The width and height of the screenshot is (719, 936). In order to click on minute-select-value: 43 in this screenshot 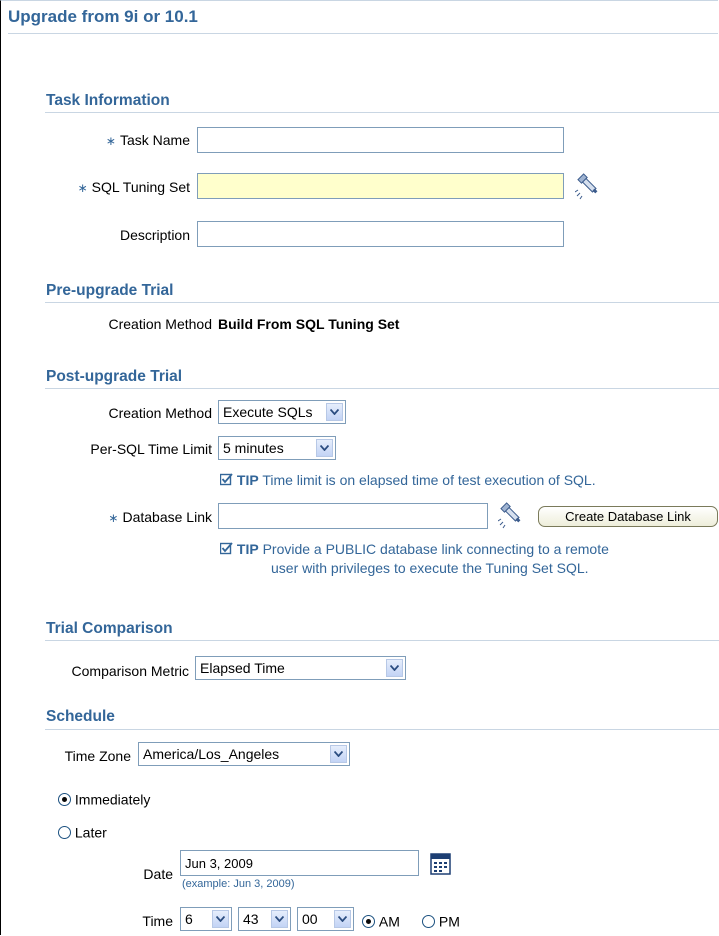, I will do `click(251, 919)`.